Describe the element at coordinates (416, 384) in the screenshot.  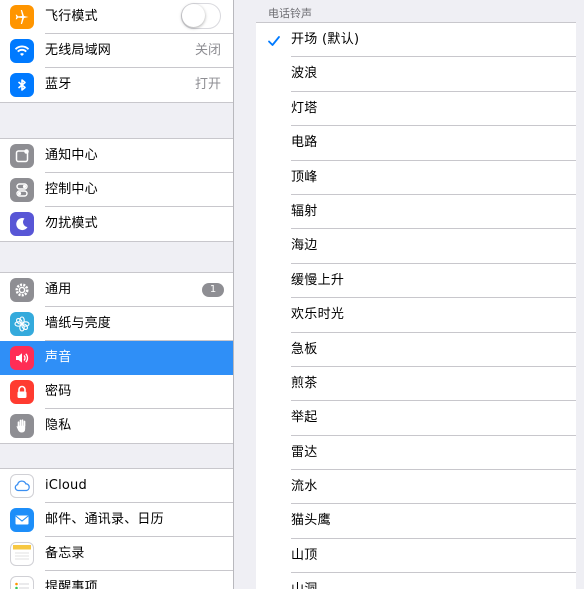
I see `ringtone-item: 煎茶` at that location.